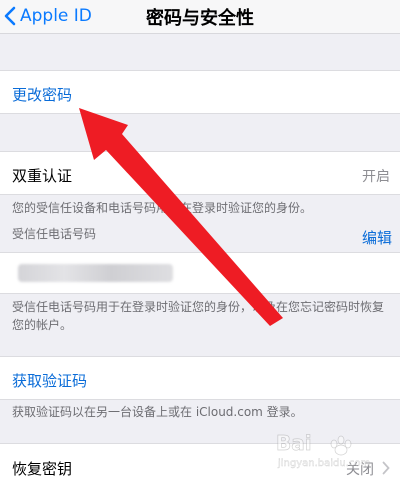  What do you see at coordinates (323, 463) in the screenshot?
I see `watermark-site: jingyan.baidu.com` at bounding box center [323, 463].